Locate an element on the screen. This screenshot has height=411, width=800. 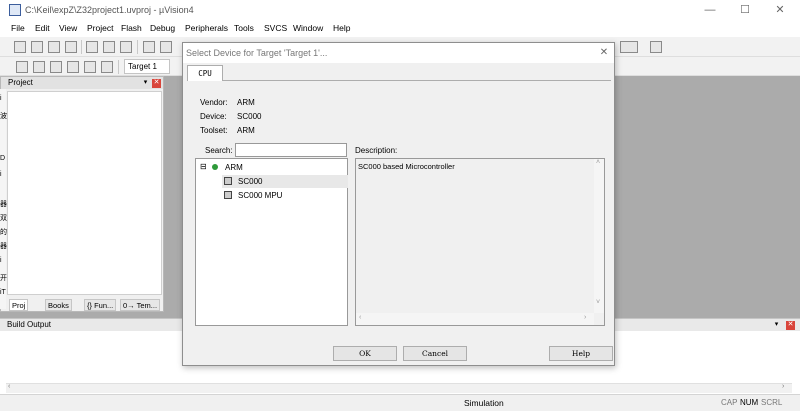
cancel-button: Cancel is located at coordinates (435, 353).